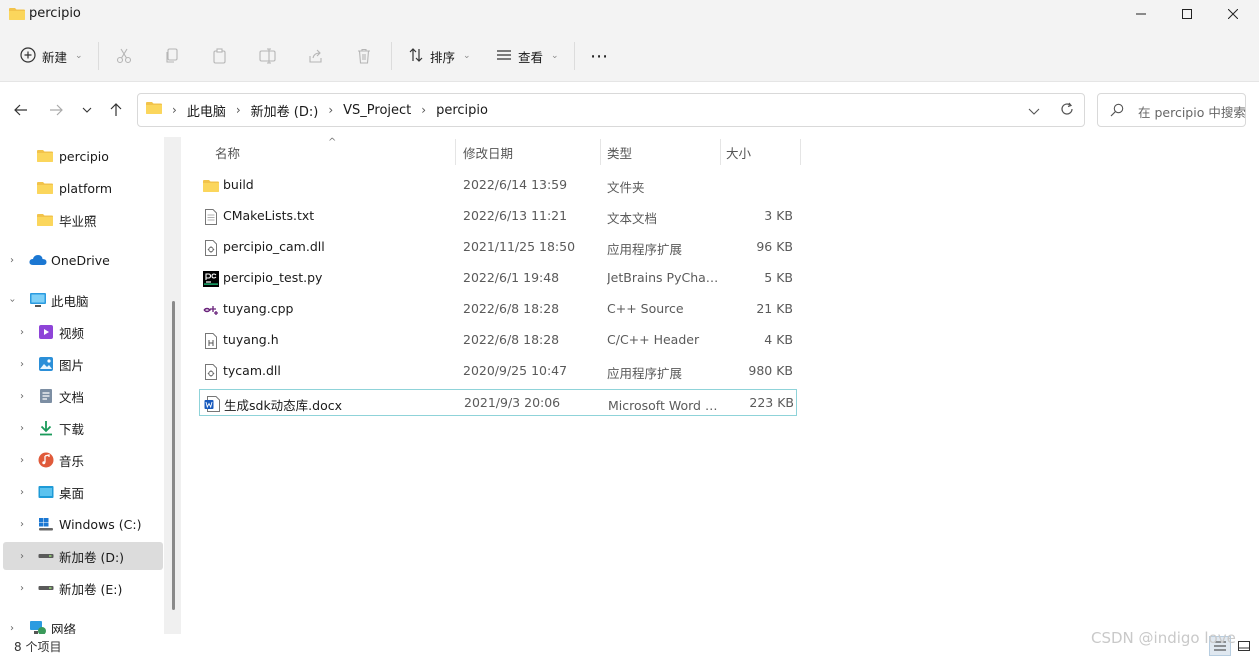 The image size is (1259, 657). What do you see at coordinates (498, 371) in the screenshot?
I see `file-row: tycam.dll 2020/9/25 10:47 应用程序扩展 980 KB` at bounding box center [498, 371].